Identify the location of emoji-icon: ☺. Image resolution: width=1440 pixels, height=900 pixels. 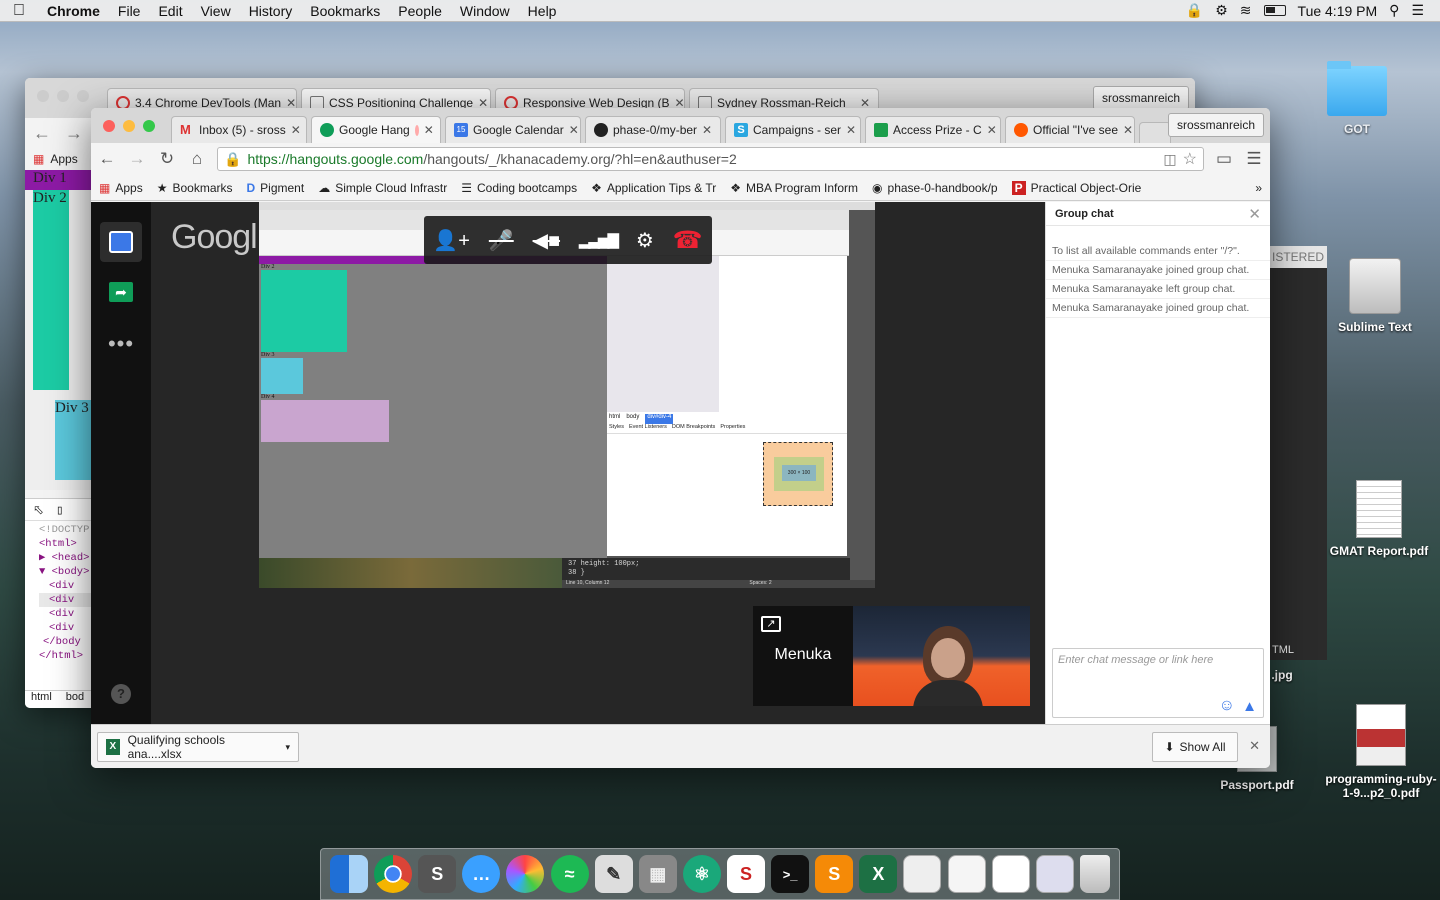
(1227, 706).